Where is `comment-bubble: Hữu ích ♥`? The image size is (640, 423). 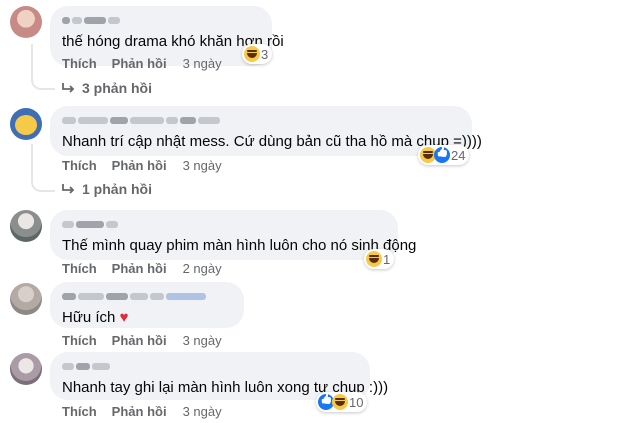
comment-bubble: Hữu ích ♥ is located at coordinates (147, 305).